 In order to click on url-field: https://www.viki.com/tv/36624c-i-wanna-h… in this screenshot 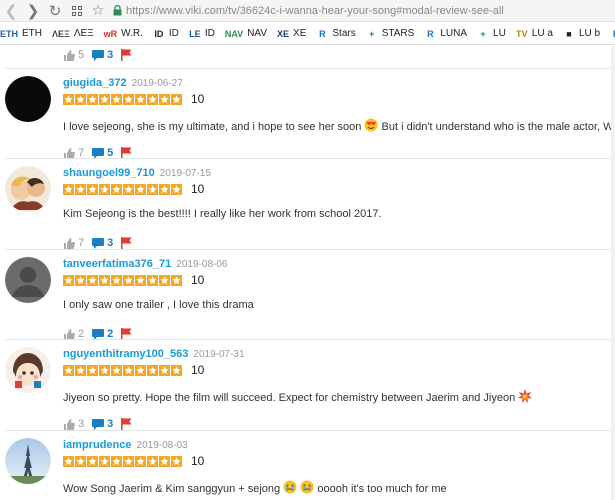, I will do `click(315, 11)`.